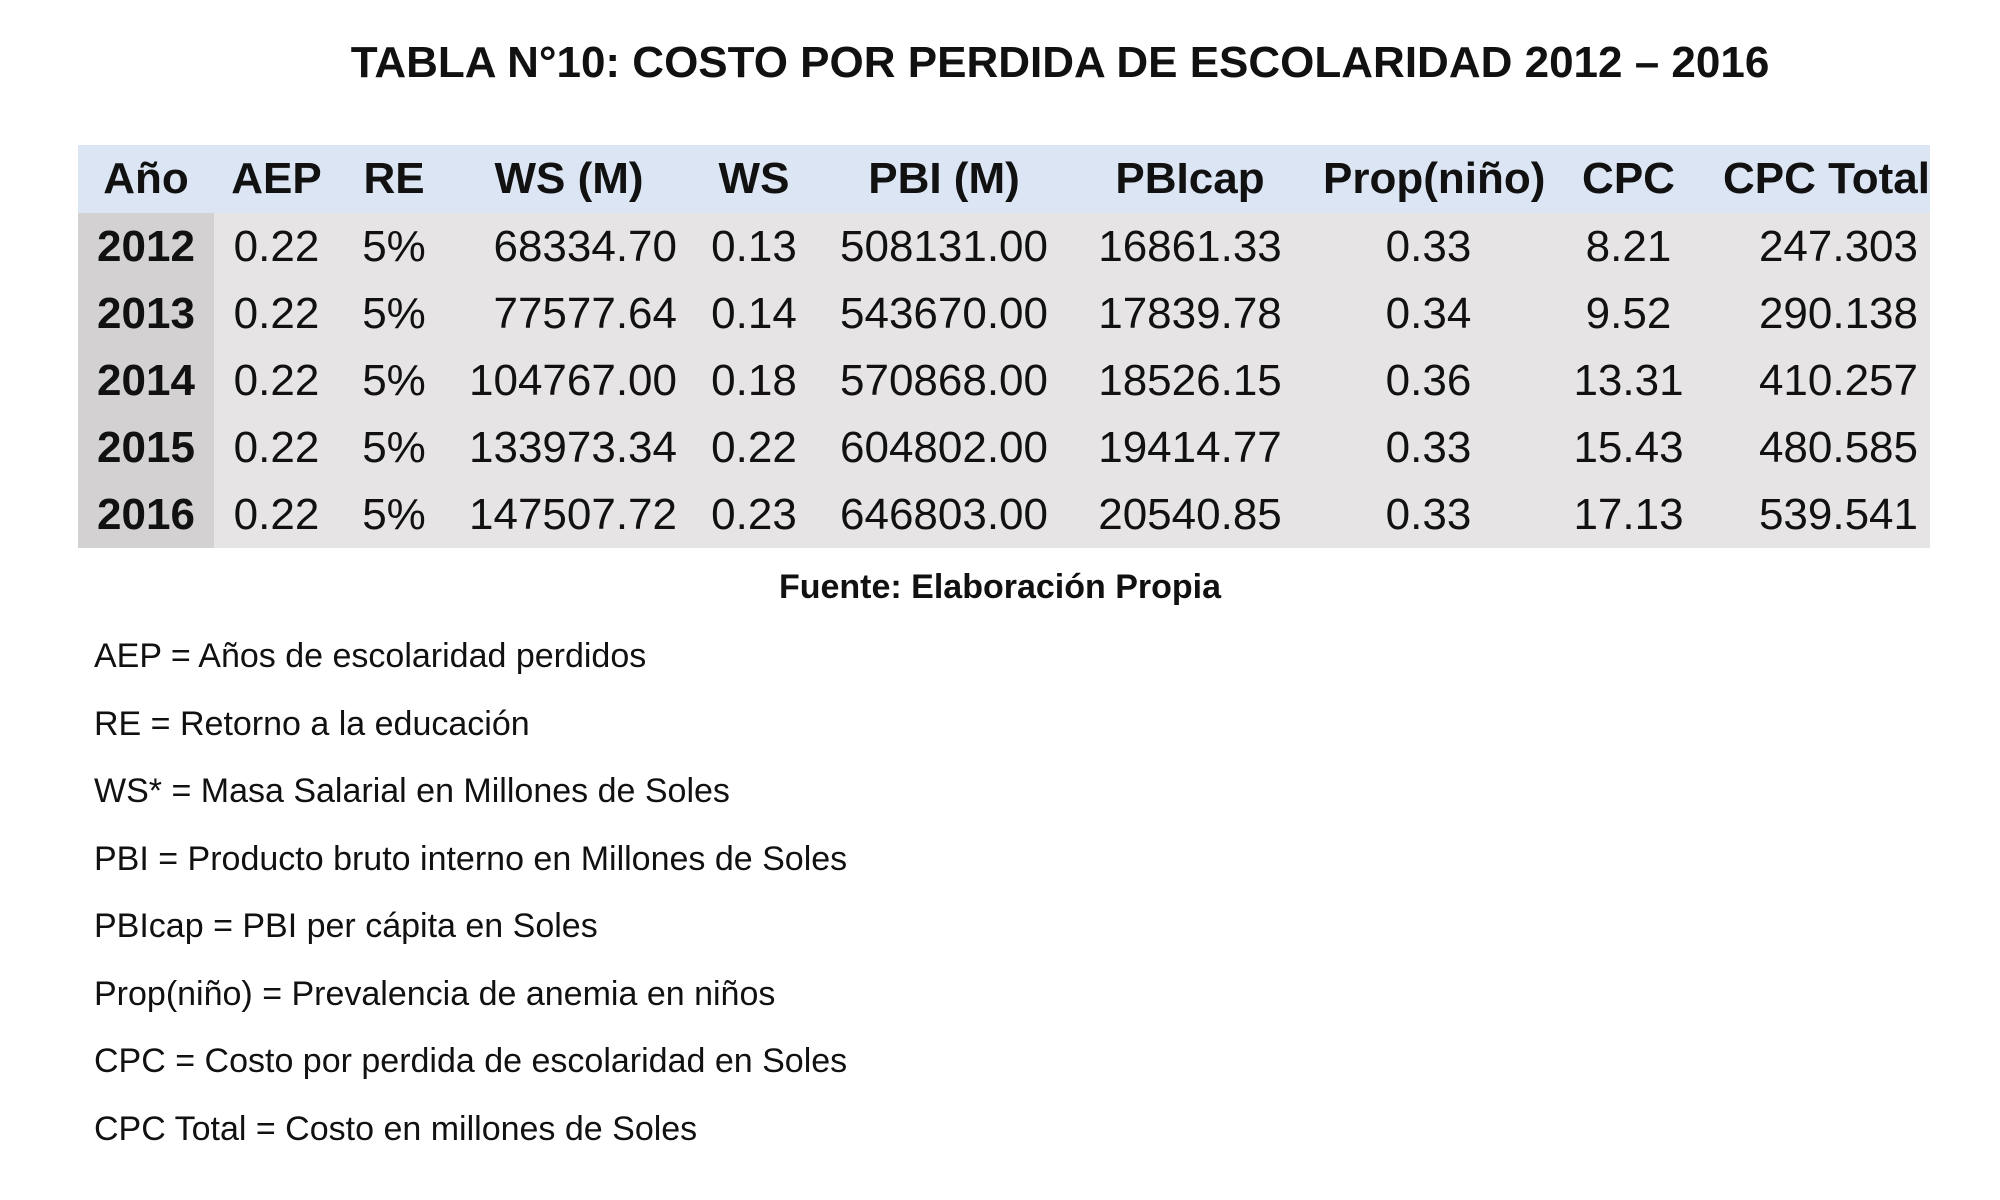  What do you see at coordinates (346, 926) in the screenshot?
I see `legend-item-pbicap: PBIcap = PBI per cápita en Soles` at bounding box center [346, 926].